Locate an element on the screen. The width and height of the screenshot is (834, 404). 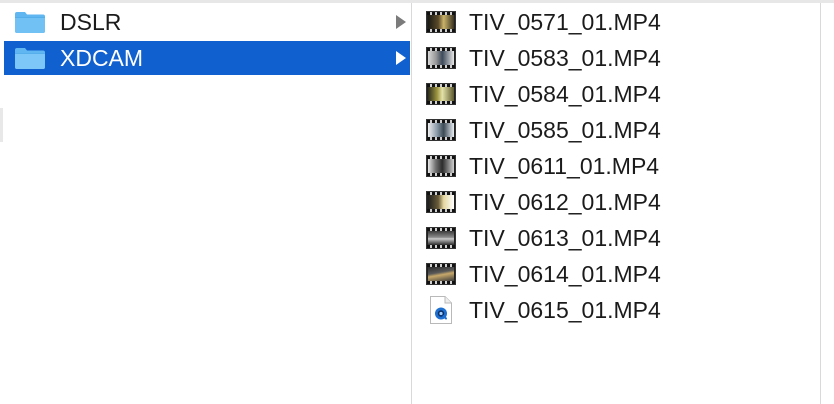
folder-row-dslr: DSLR is located at coordinates (207, 22).